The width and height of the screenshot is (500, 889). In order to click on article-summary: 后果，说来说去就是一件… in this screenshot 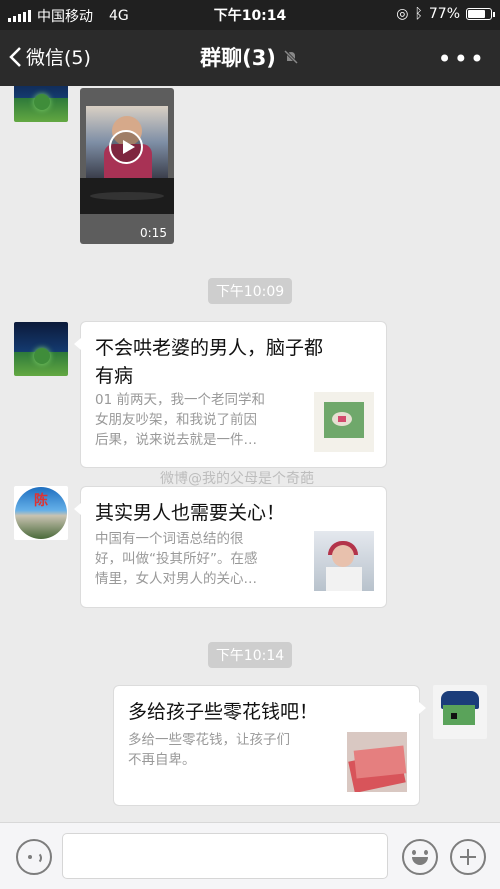, I will do `click(176, 440)`.